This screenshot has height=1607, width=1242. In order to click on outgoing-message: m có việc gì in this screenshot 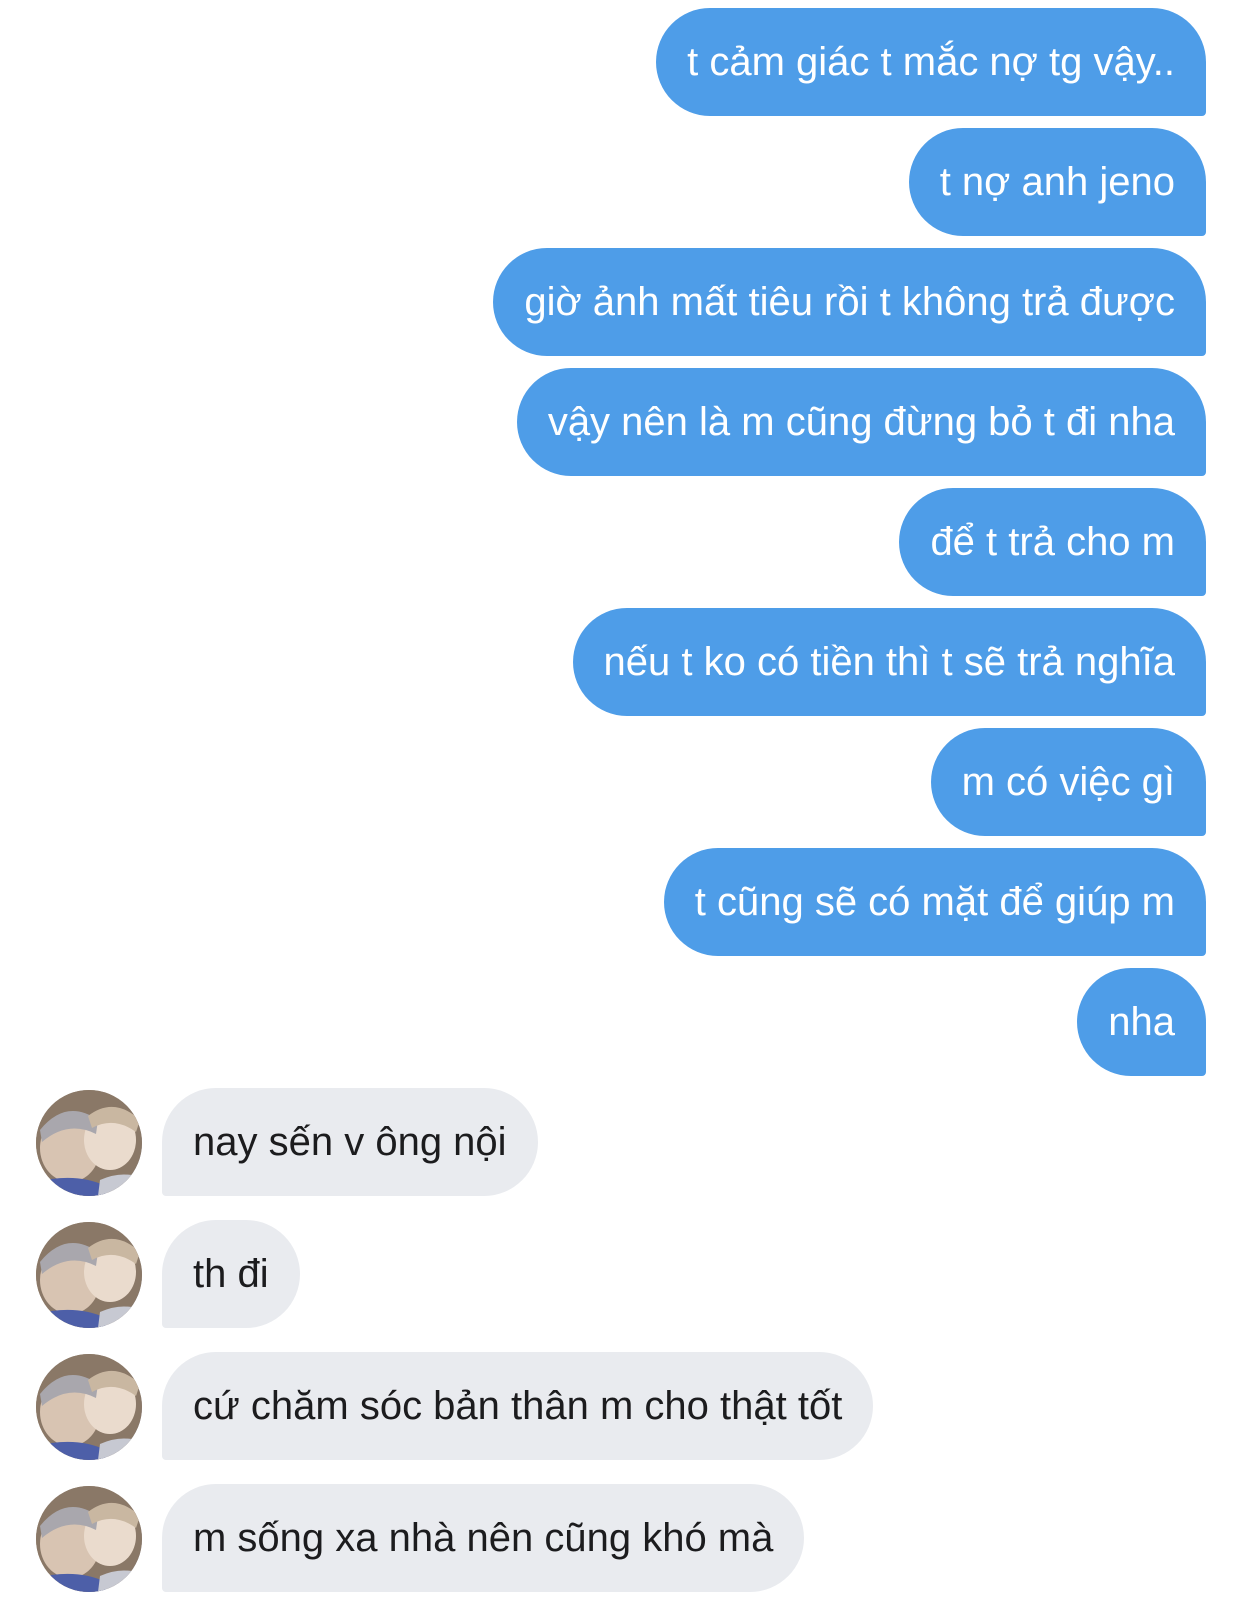, I will do `click(1068, 782)`.